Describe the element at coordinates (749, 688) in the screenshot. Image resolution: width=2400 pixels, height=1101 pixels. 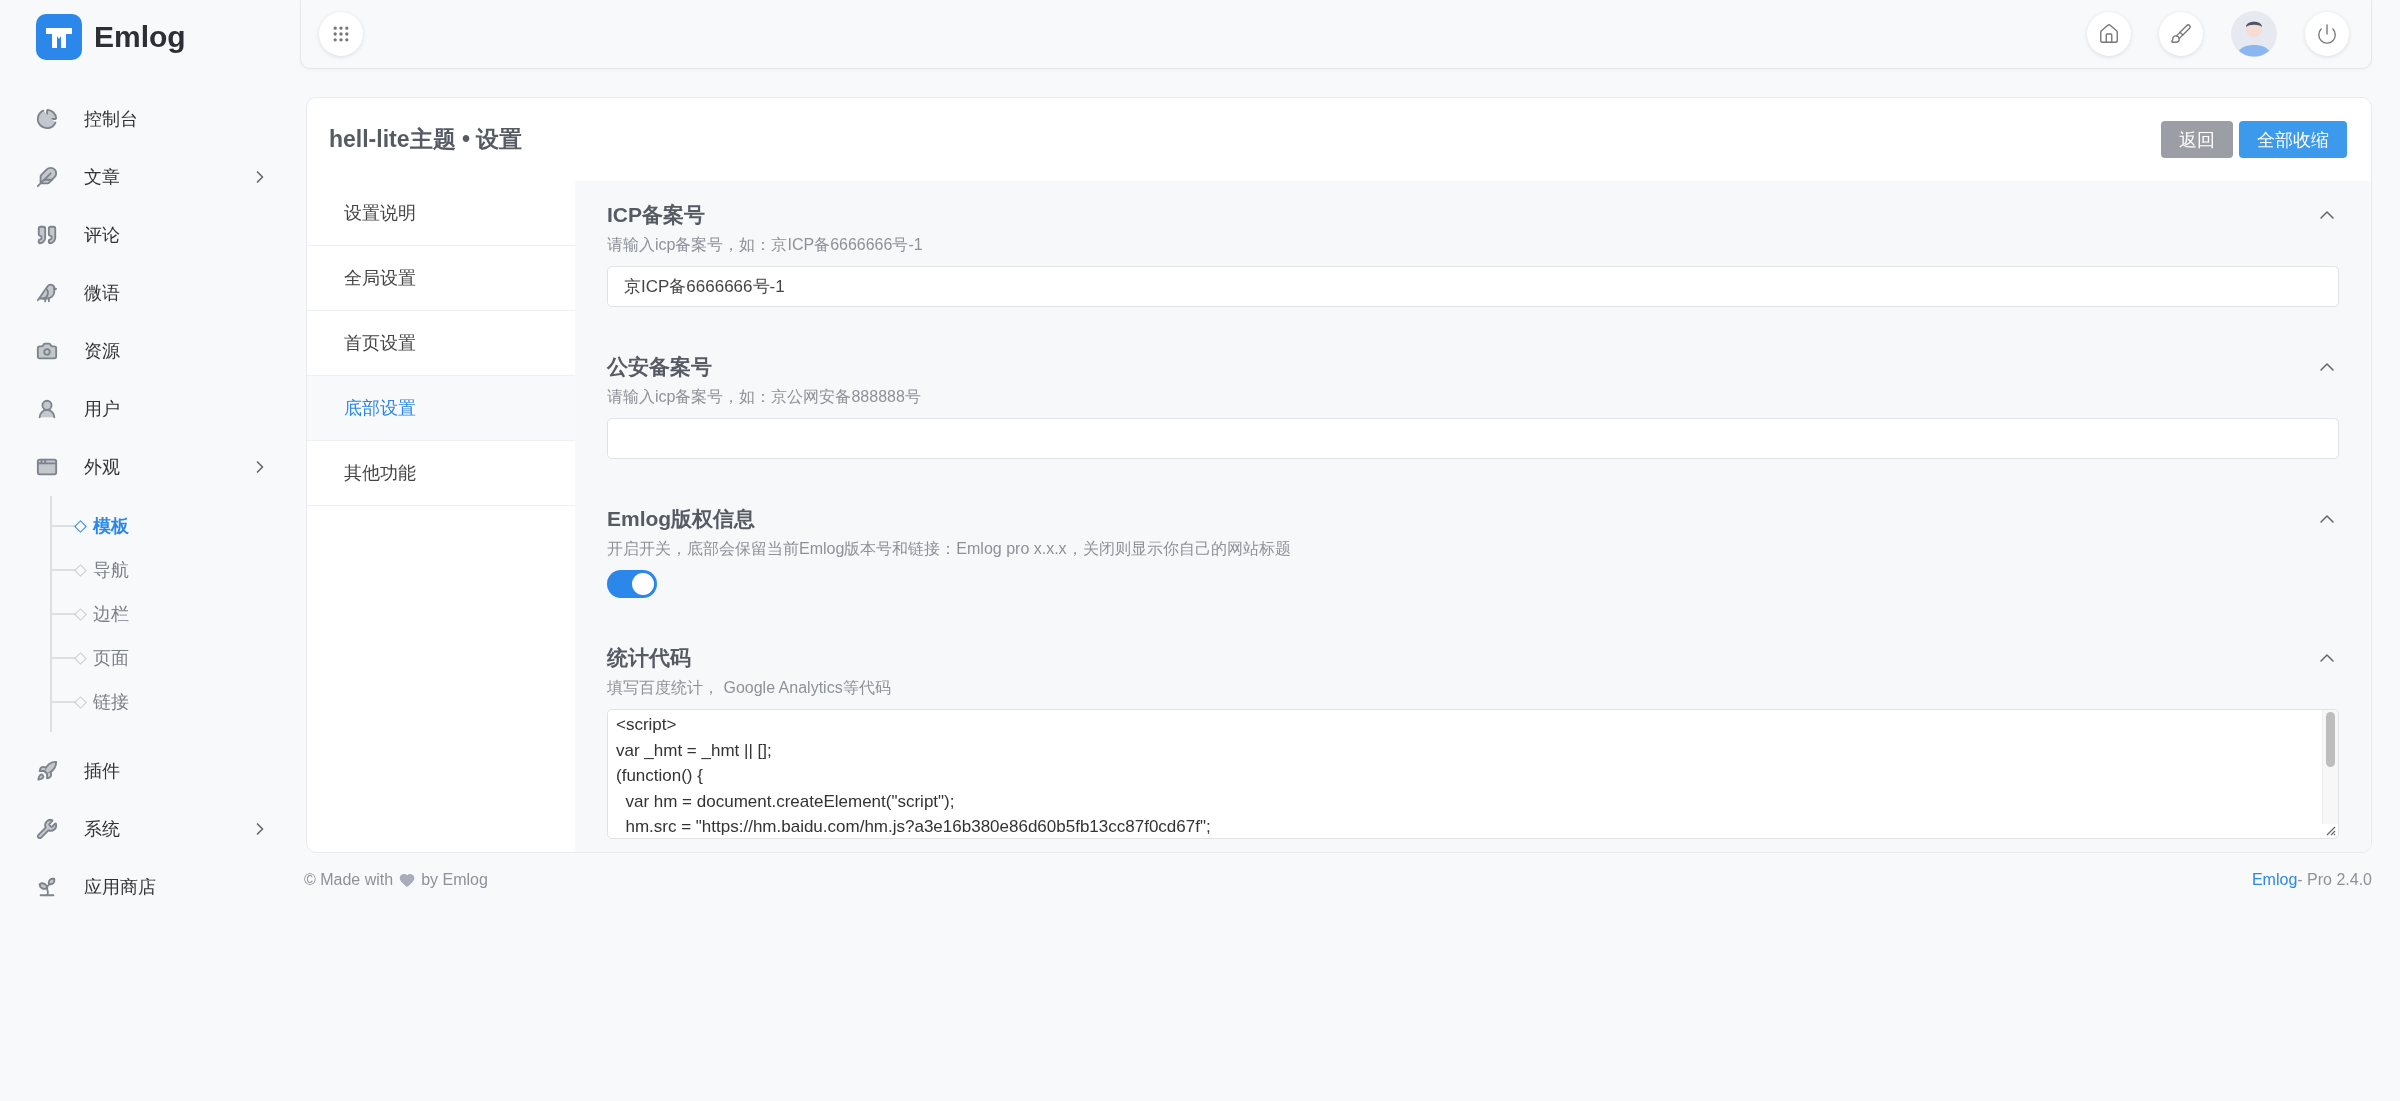
I see `field-description: 填写百度统计， Google Analytics等代码` at that location.